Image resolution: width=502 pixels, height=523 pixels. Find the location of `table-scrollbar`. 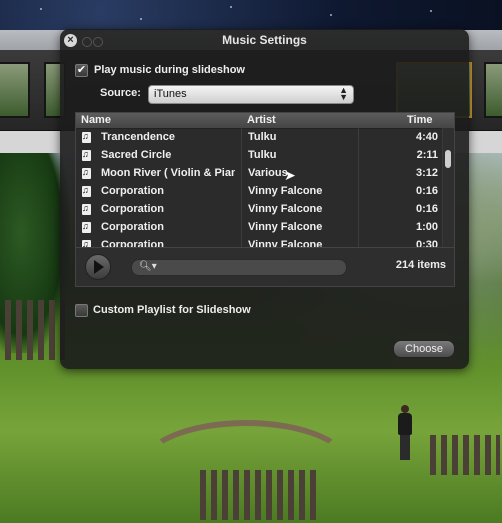

table-scrollbar is located at coordinates (448, 187).